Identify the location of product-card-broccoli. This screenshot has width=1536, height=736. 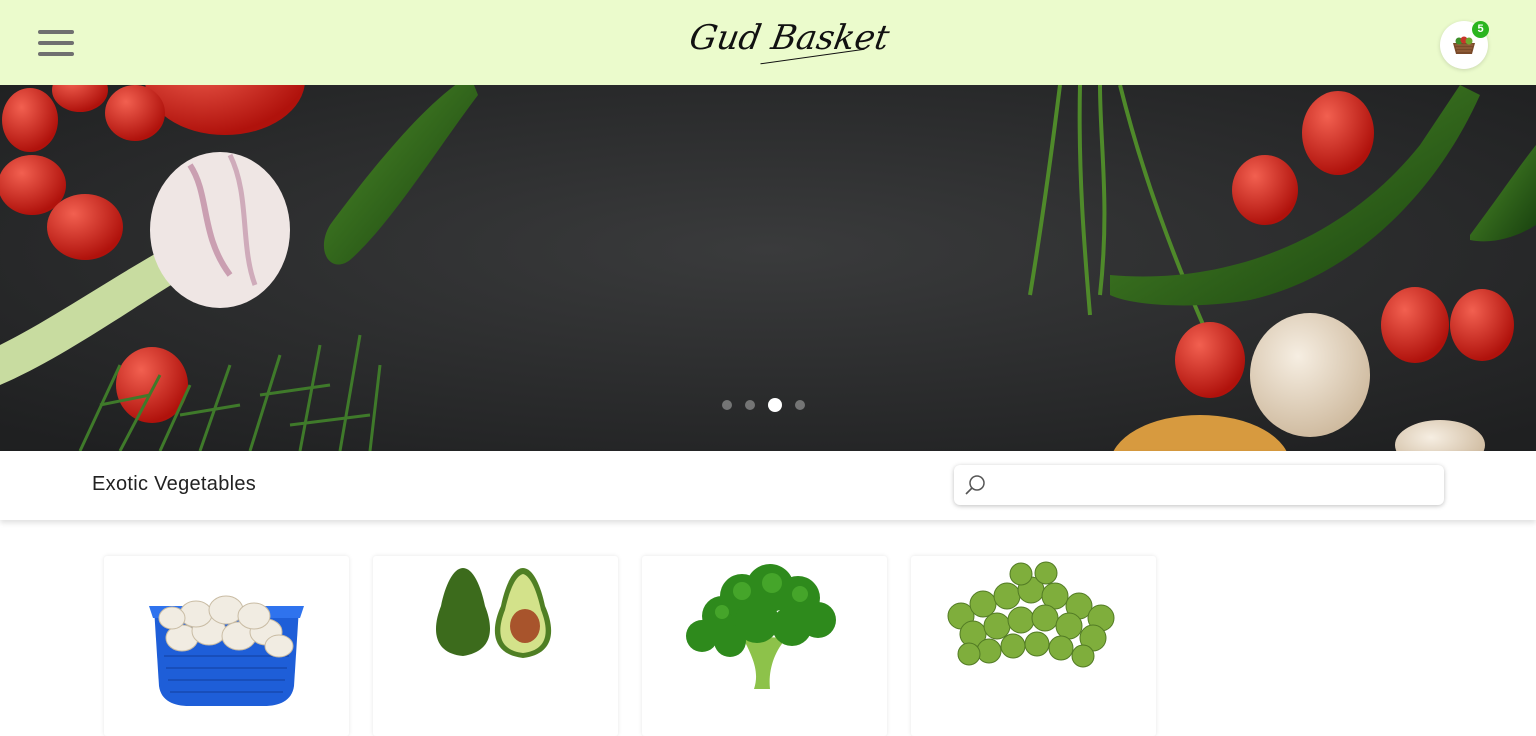
(764, 646).